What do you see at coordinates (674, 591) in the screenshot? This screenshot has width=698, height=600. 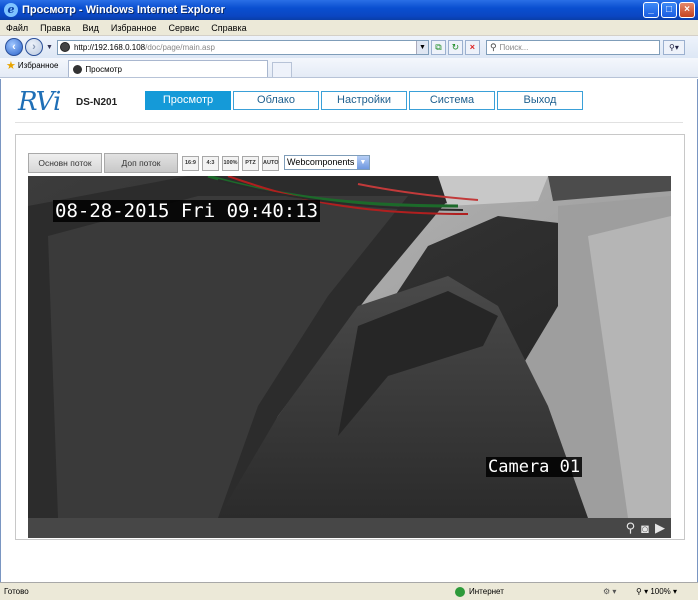 I see `zoom-dropdown-icon: ▾` at bounding box center [674, 591].